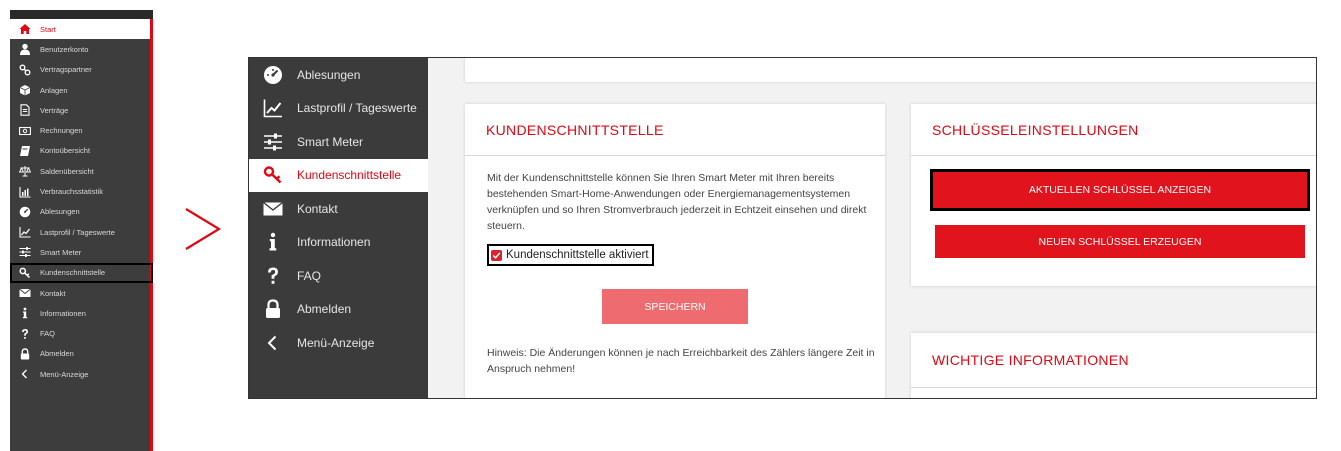  What do you see at coordinates (577, 255) in the screenshot?
I see `checkbox-label: Kundenschnittstelle aktiviert` at bounding box center [577, 255].